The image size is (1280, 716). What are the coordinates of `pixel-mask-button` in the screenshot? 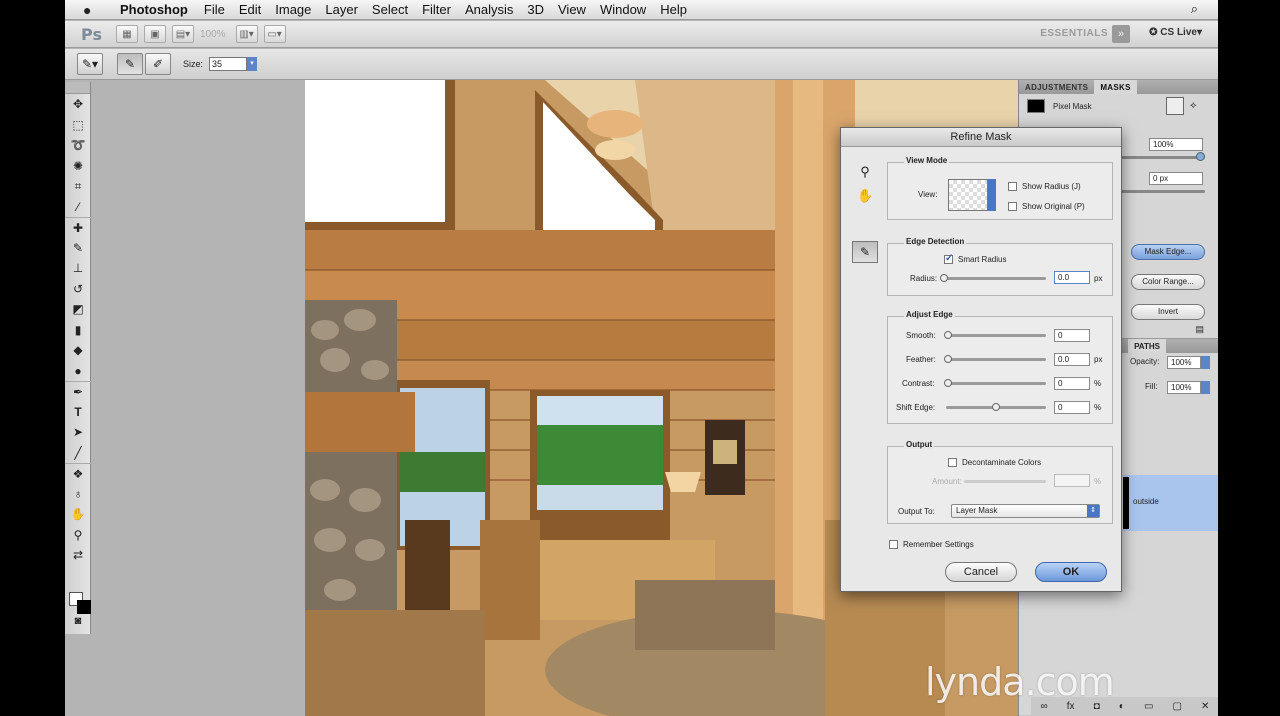 It's located at (1175, 106).